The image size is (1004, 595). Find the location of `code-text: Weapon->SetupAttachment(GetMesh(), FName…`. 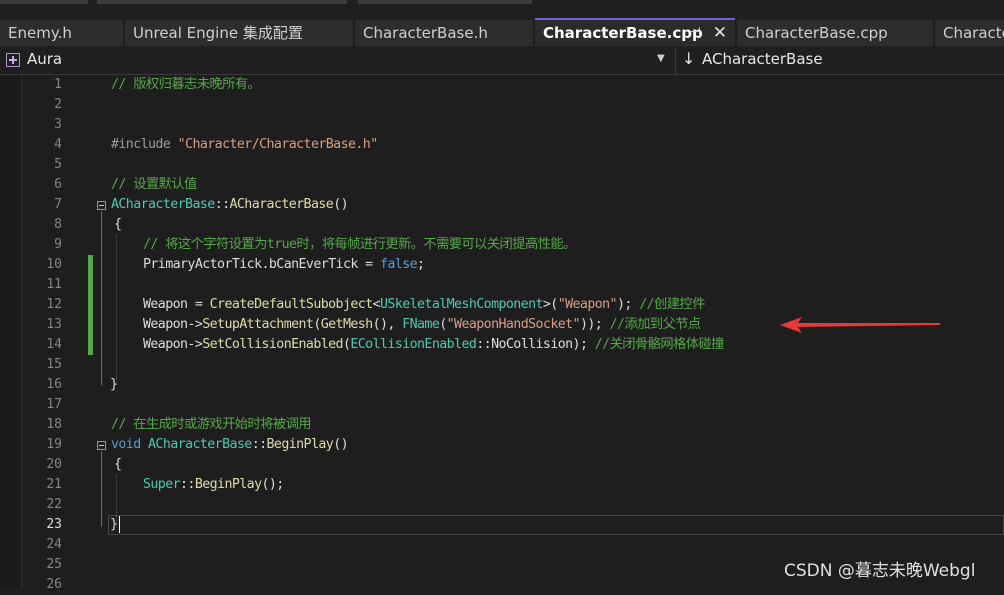

code-text: Weapon->SetupAttachment(GetMesh(), FName… is located at coordinates (422, 325).